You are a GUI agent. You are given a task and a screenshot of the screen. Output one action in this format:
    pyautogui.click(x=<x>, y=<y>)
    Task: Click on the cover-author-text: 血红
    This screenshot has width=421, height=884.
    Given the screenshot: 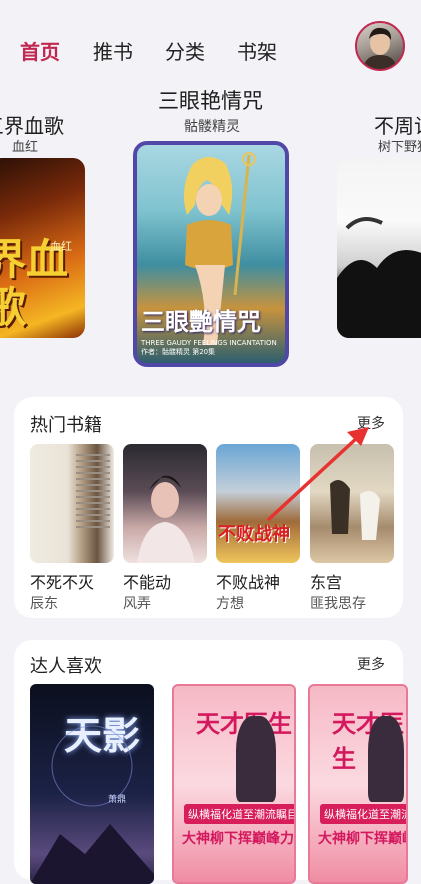 What is the action you would take?
    pyautogui.click(x=61, y=246)
    